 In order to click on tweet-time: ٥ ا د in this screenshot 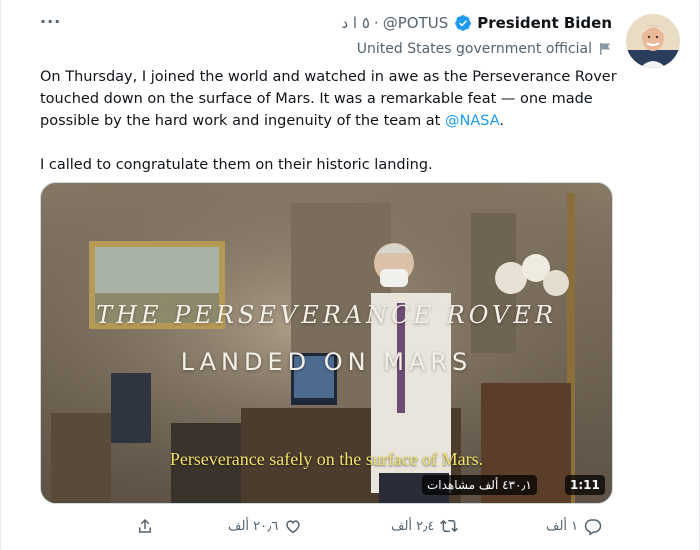, I will do `click(355, 23)`.